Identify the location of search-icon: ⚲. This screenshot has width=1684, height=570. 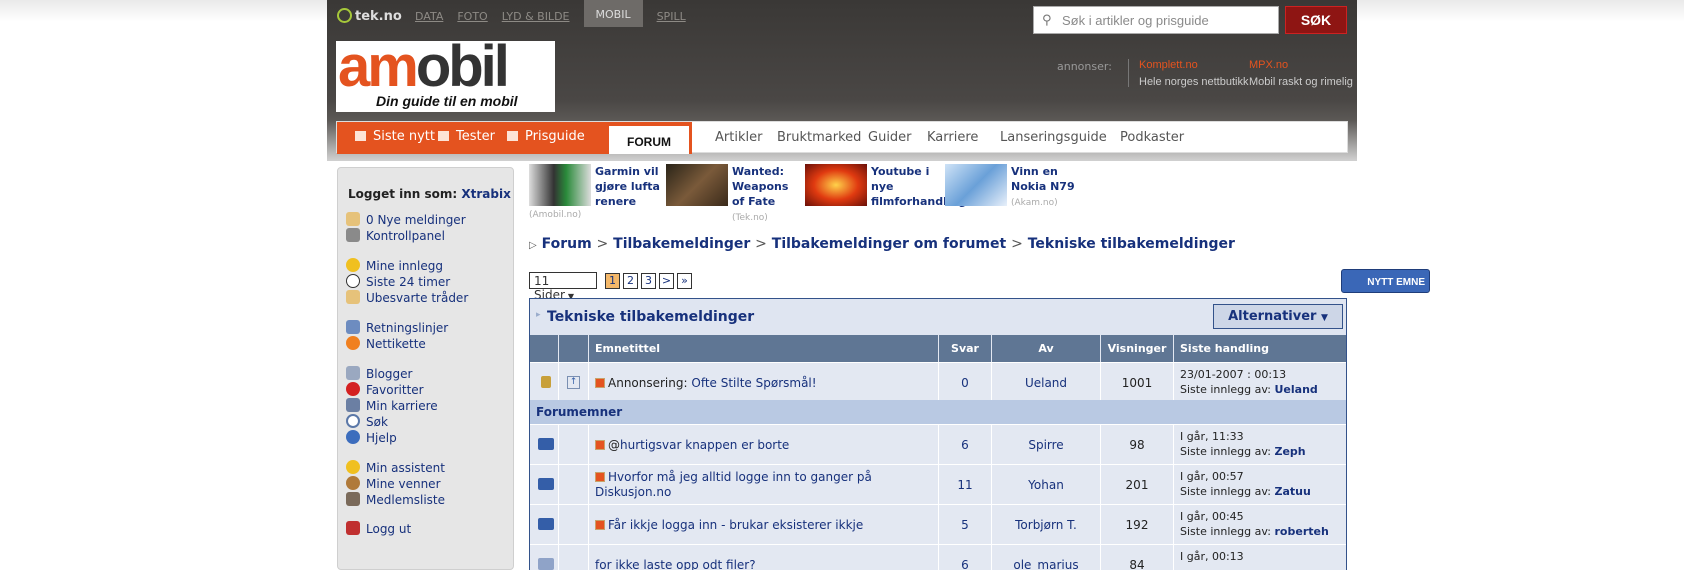
(1047, 20).